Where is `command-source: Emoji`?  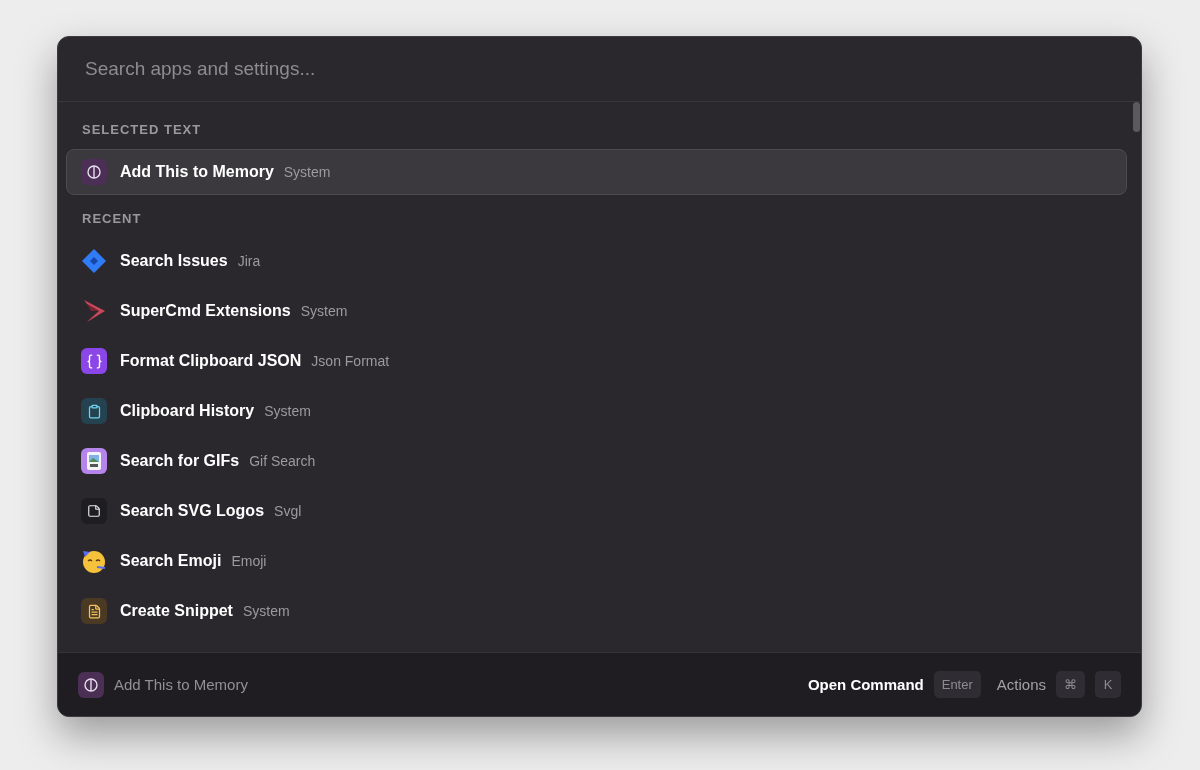 command-source: Emoji is located at coordinates (249, 561).